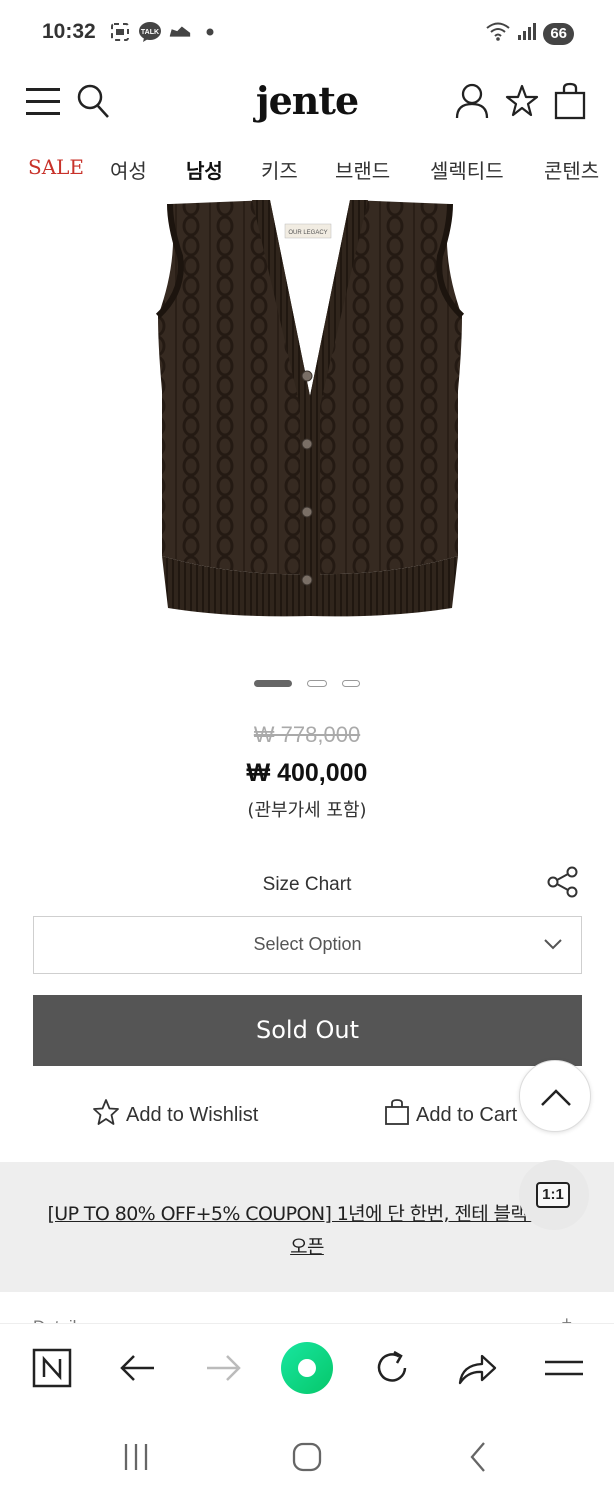 Image resolution: width=614 pixels, height=1500 pixels. I want to click on naver-n-icon, so click(52, 1368).